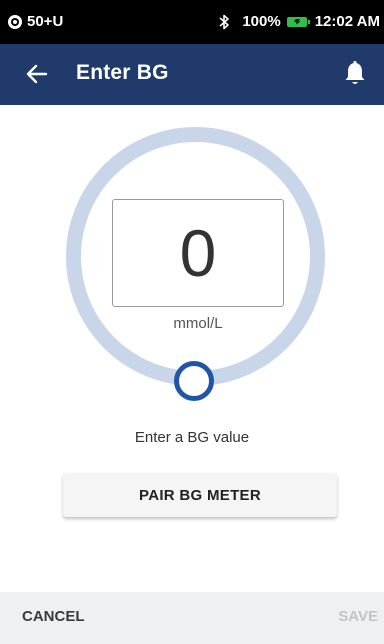  I want to click on status-right: 100% 12:02 AM, so click(299, 21).